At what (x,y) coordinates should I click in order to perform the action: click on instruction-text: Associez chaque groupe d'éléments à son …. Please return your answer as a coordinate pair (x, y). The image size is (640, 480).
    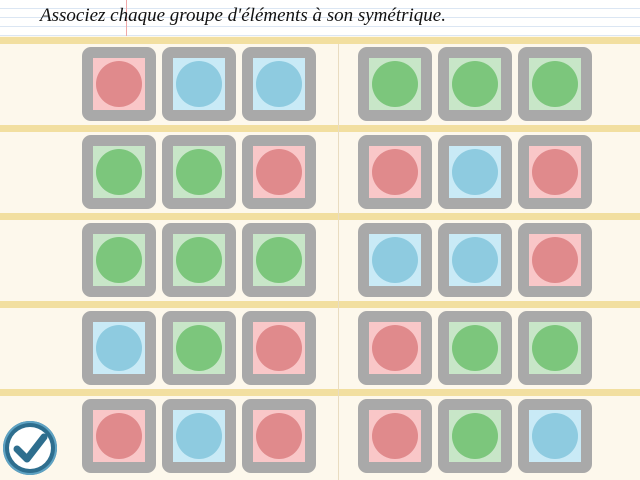
    Looking at the image, I should click on (243, 15).